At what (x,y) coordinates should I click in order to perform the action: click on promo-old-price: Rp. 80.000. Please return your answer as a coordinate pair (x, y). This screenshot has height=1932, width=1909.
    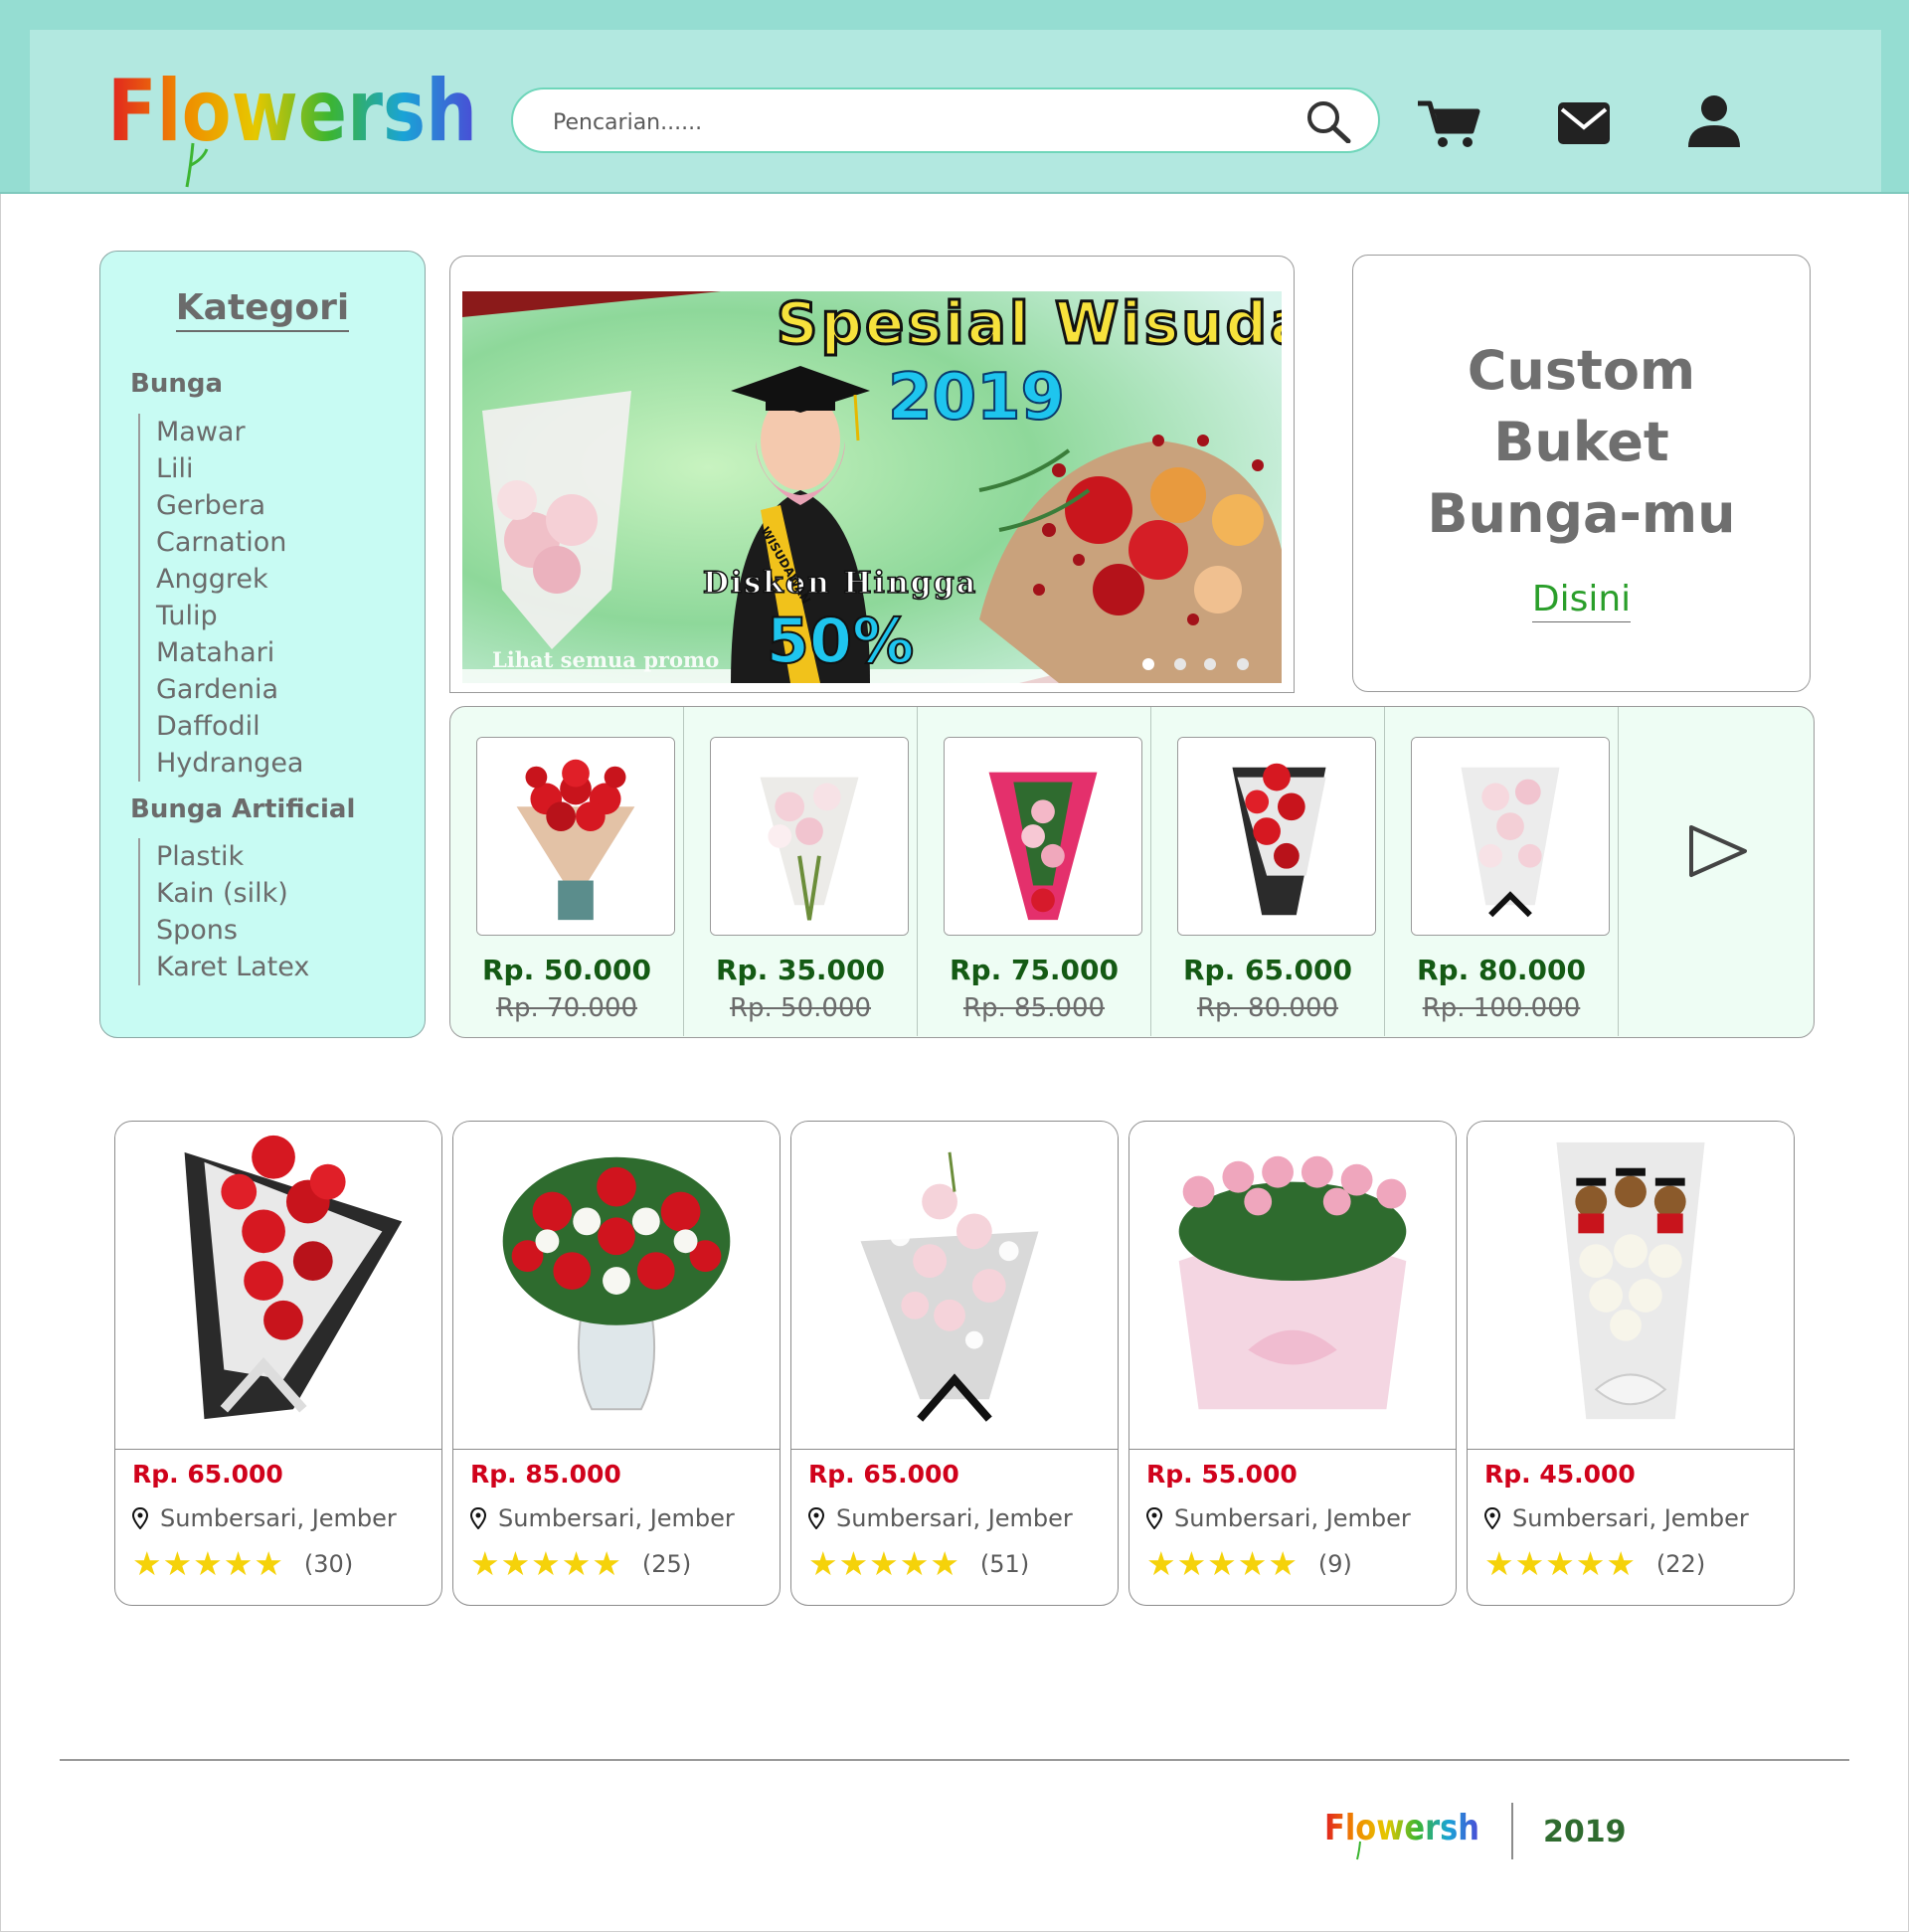
    Looking at the image, I should click on (1268, 1008).